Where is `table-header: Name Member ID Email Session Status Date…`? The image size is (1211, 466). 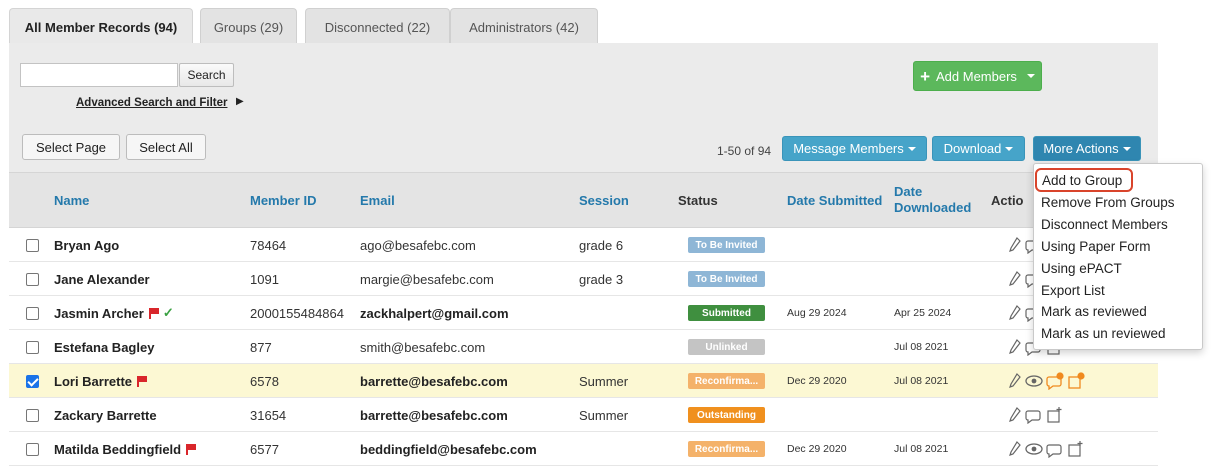
table-header: Name Member ID Email Session Status Date… is located at coordinates (583, 200).